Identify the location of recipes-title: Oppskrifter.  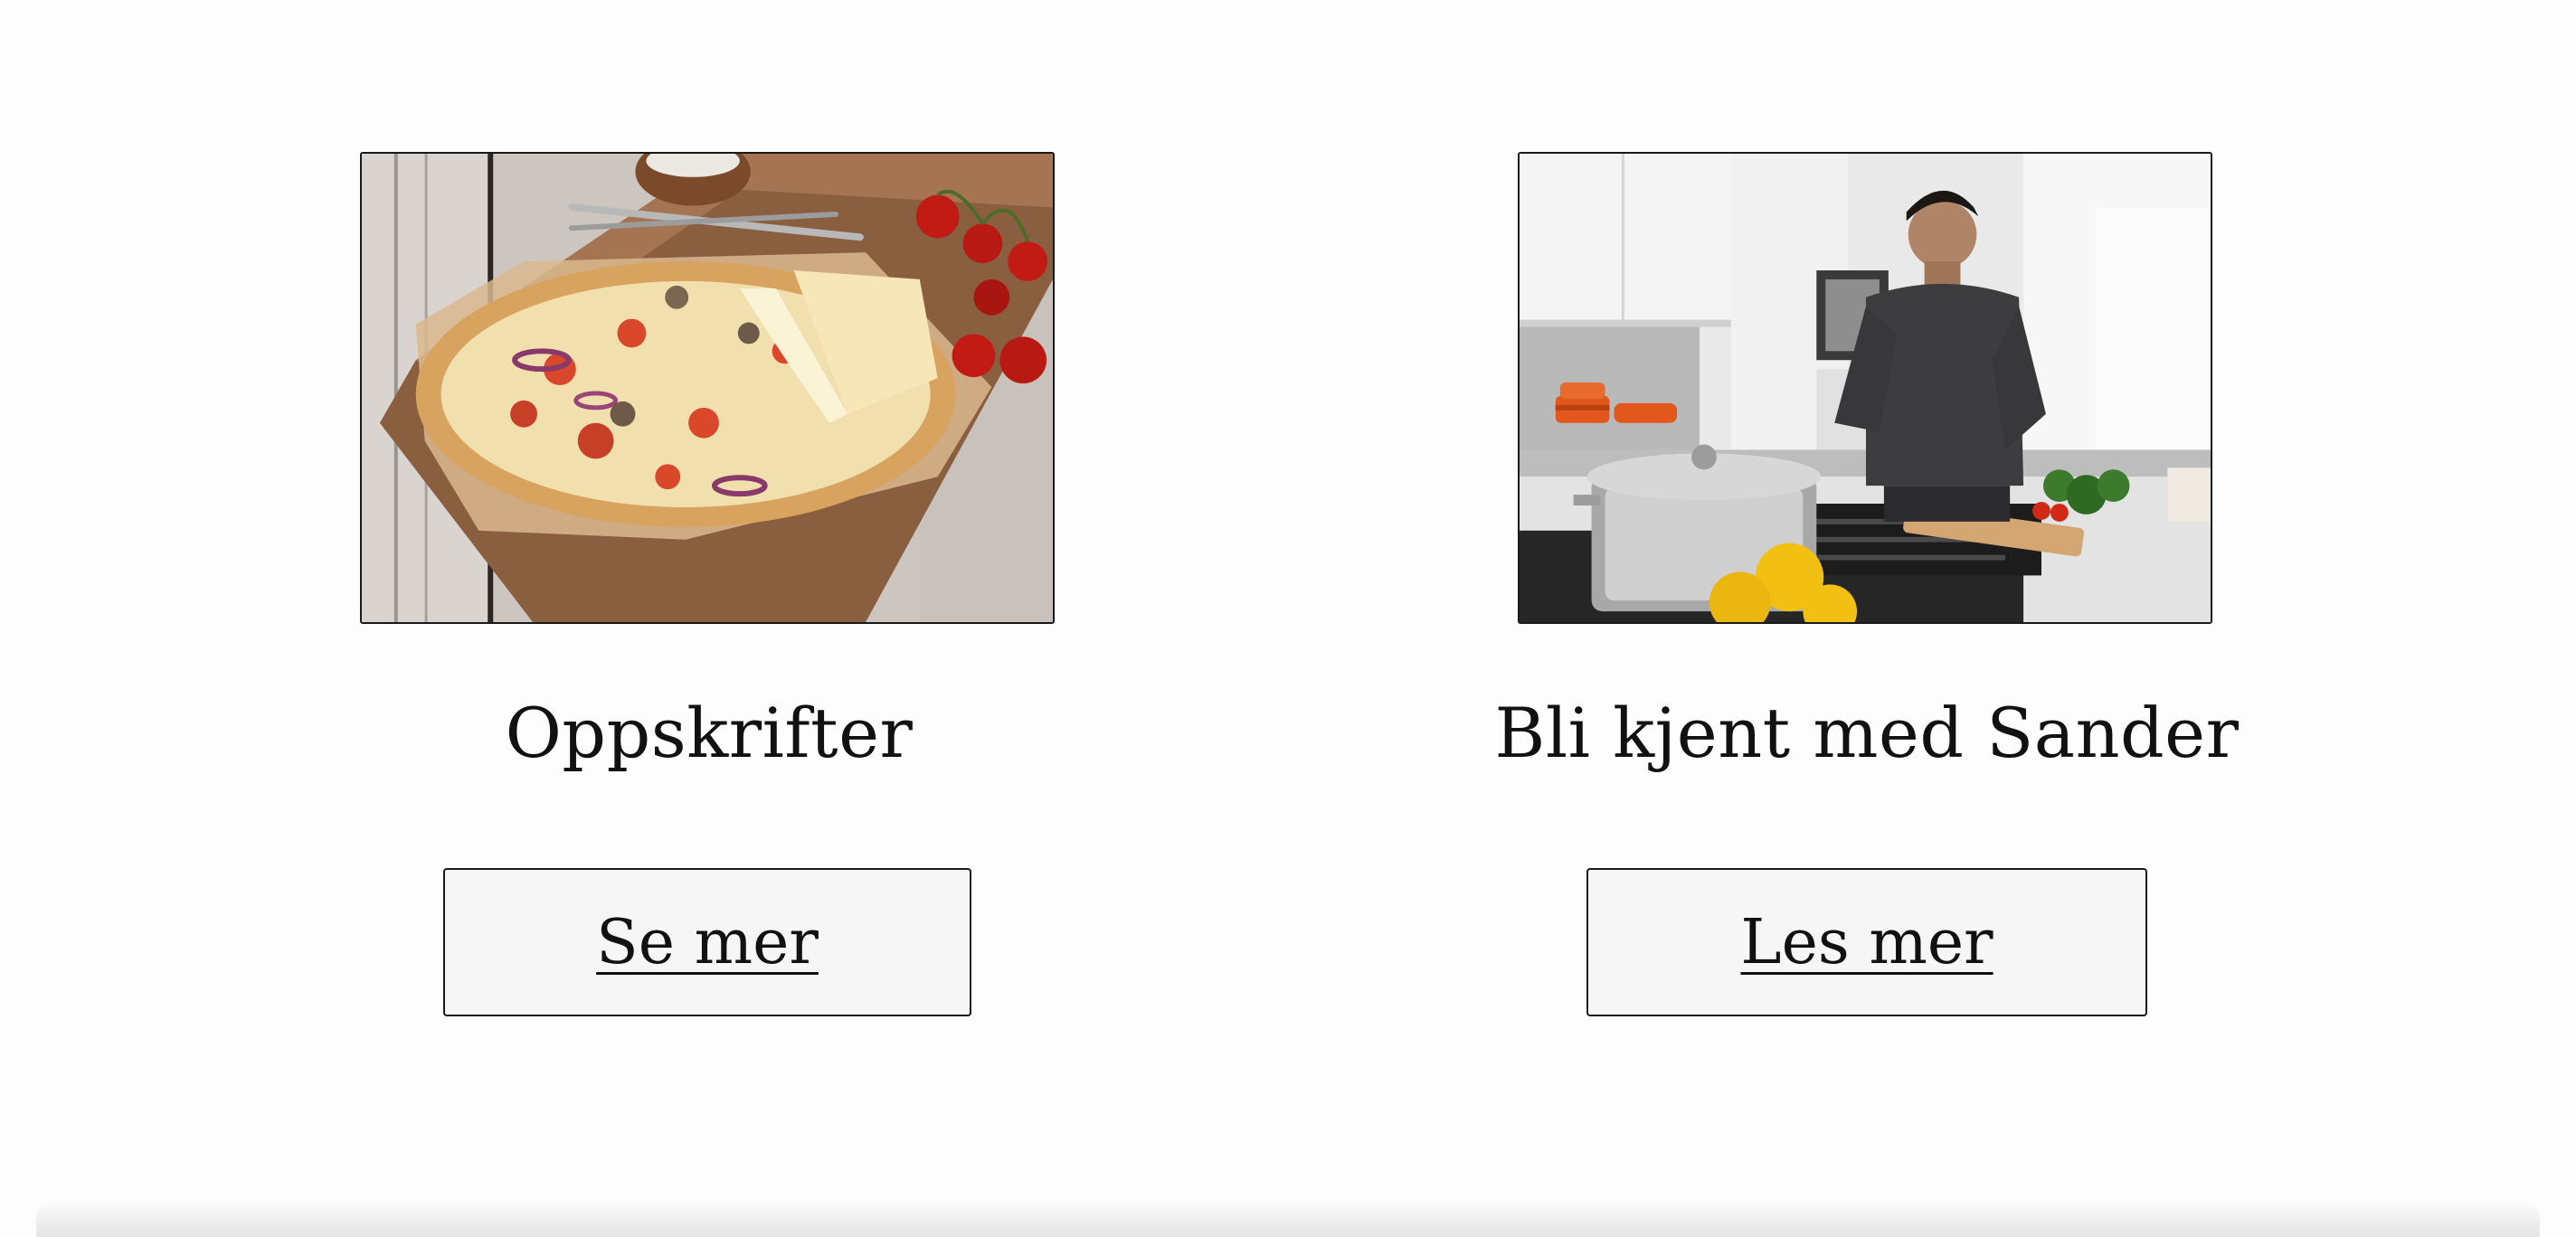
(710, 733).